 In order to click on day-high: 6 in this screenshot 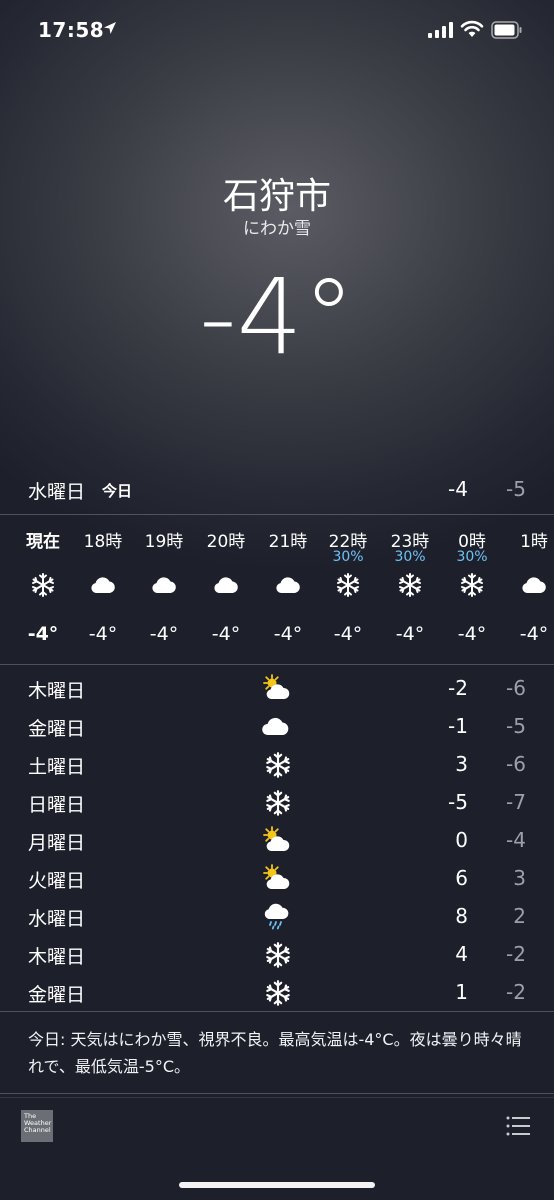, I will do `click(461, 878)`.